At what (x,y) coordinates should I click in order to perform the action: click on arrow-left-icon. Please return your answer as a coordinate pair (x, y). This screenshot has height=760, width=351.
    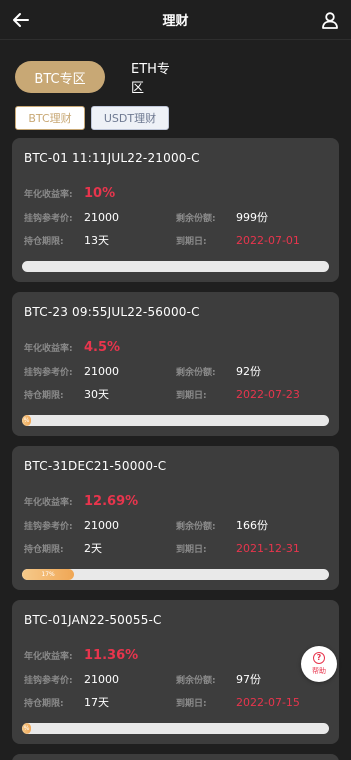
    Looking at the image, I should click on (21, 20).